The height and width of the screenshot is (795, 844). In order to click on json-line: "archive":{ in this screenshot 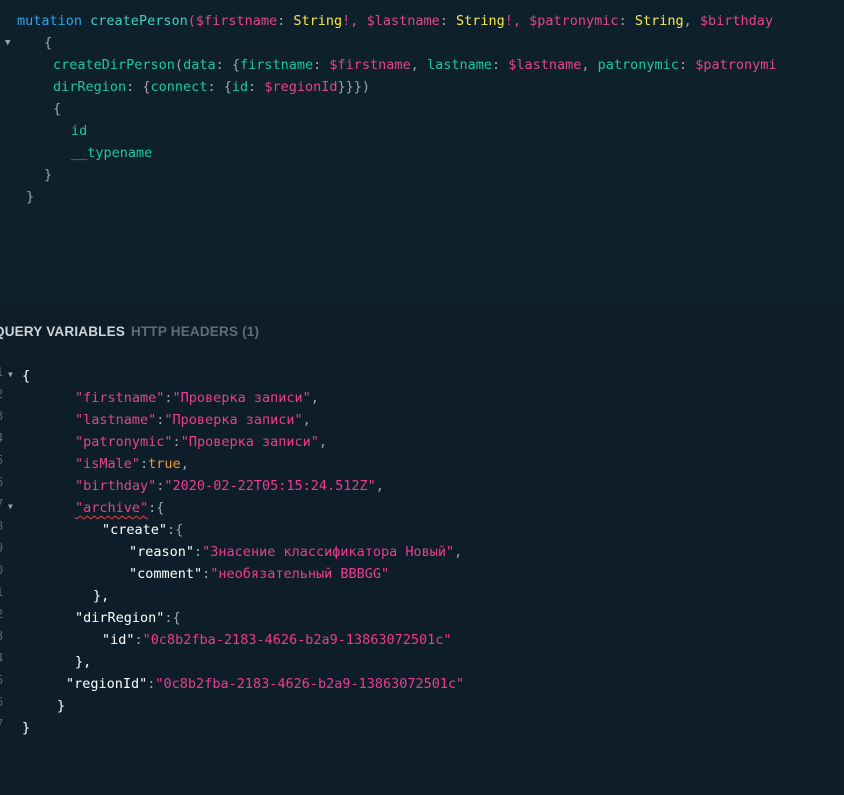, I will do `click(120, 508)`.